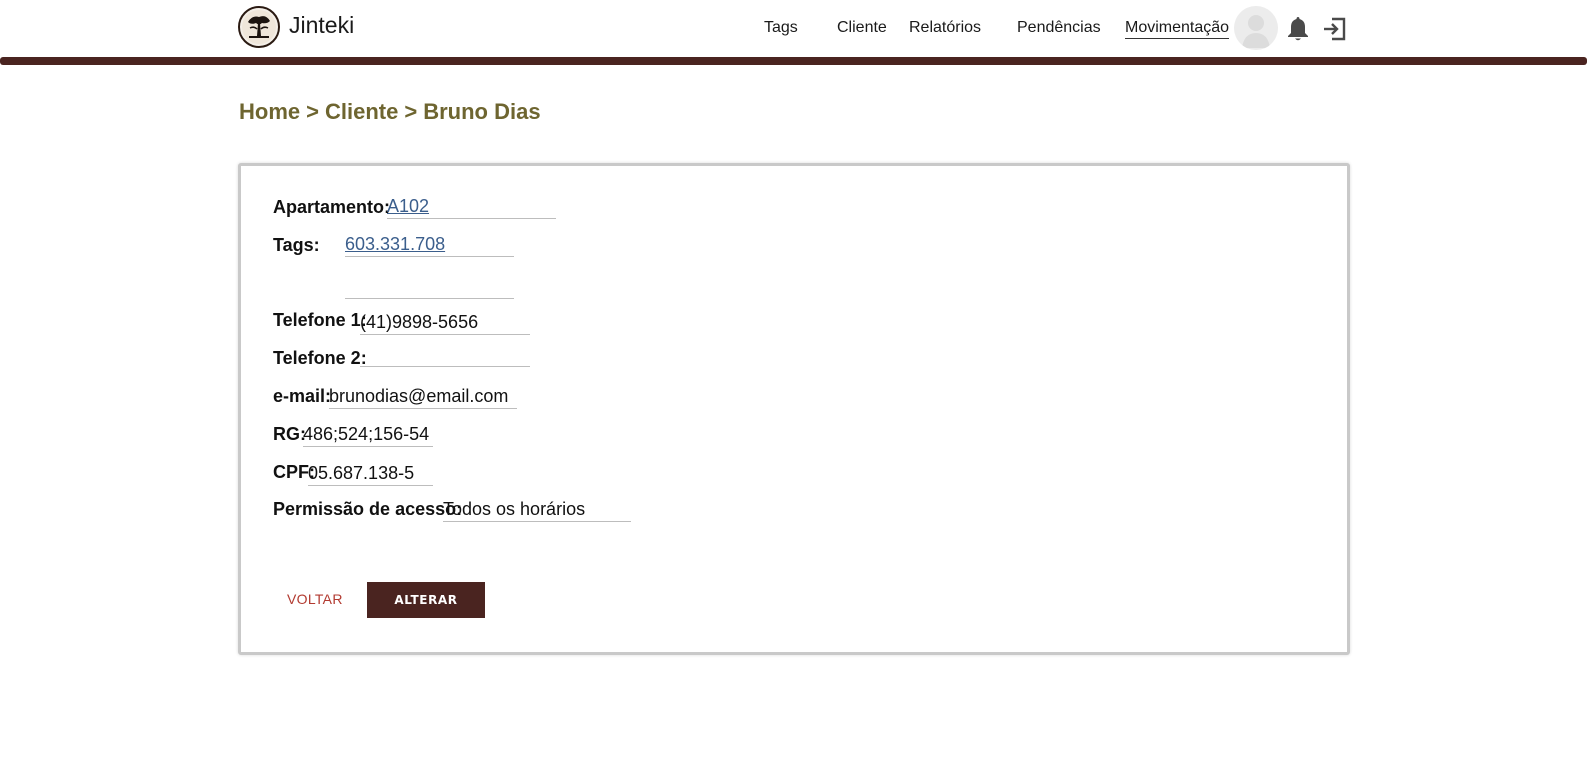 This screenshot has height=764, width=1587. What do you see at coordinates (296, 245) in the screenshot?
I see `tags-label: Tags:` at bounding box center [296, 245].